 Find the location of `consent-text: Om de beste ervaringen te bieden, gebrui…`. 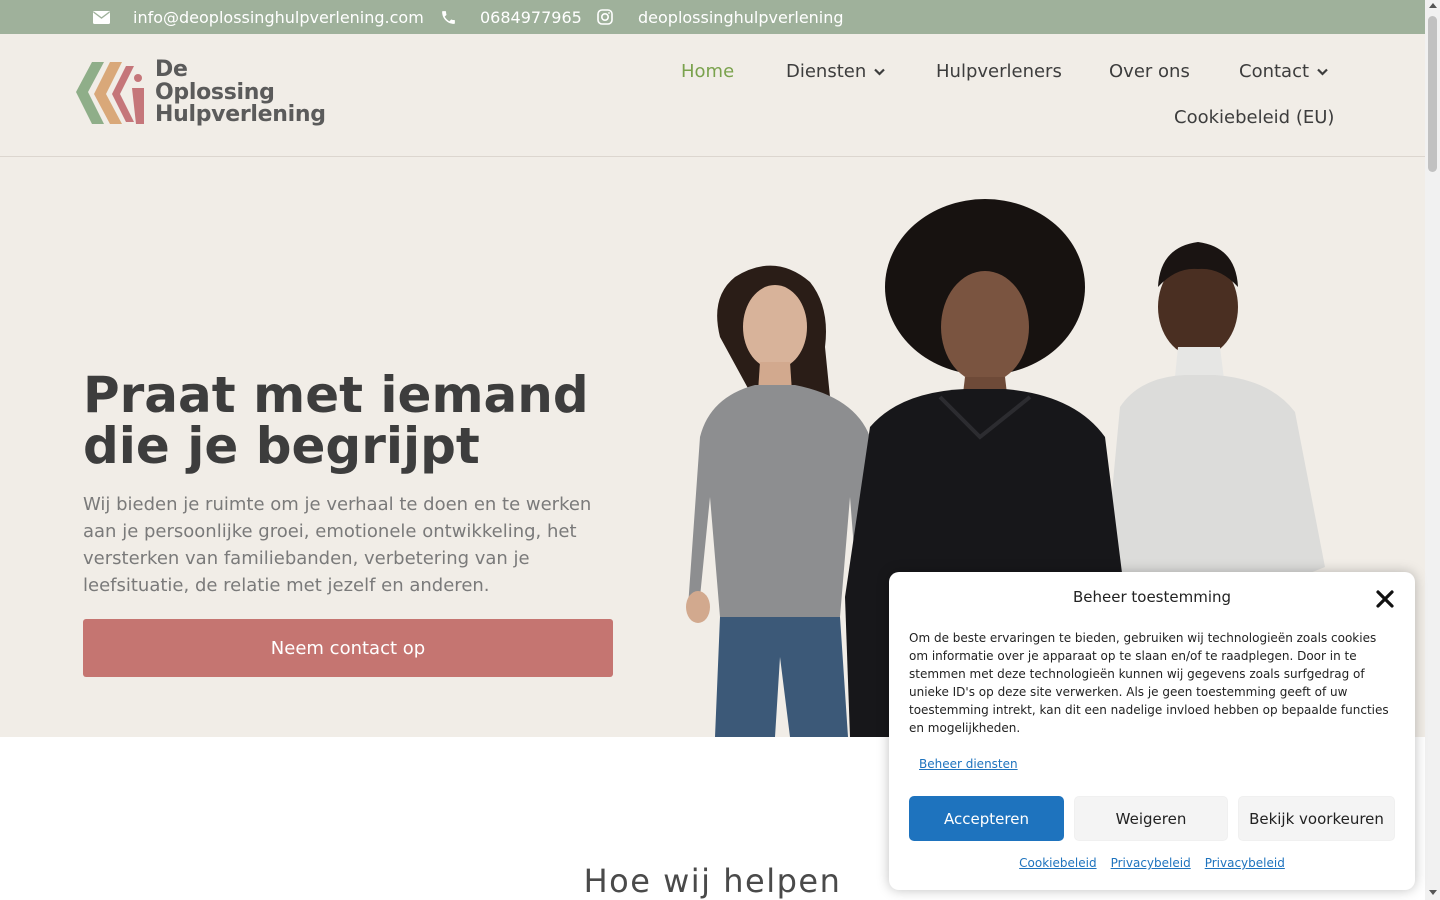

consent-text: Om de beste ervaringen te bieden, gebrui… is located at coordinates (1149, 683).